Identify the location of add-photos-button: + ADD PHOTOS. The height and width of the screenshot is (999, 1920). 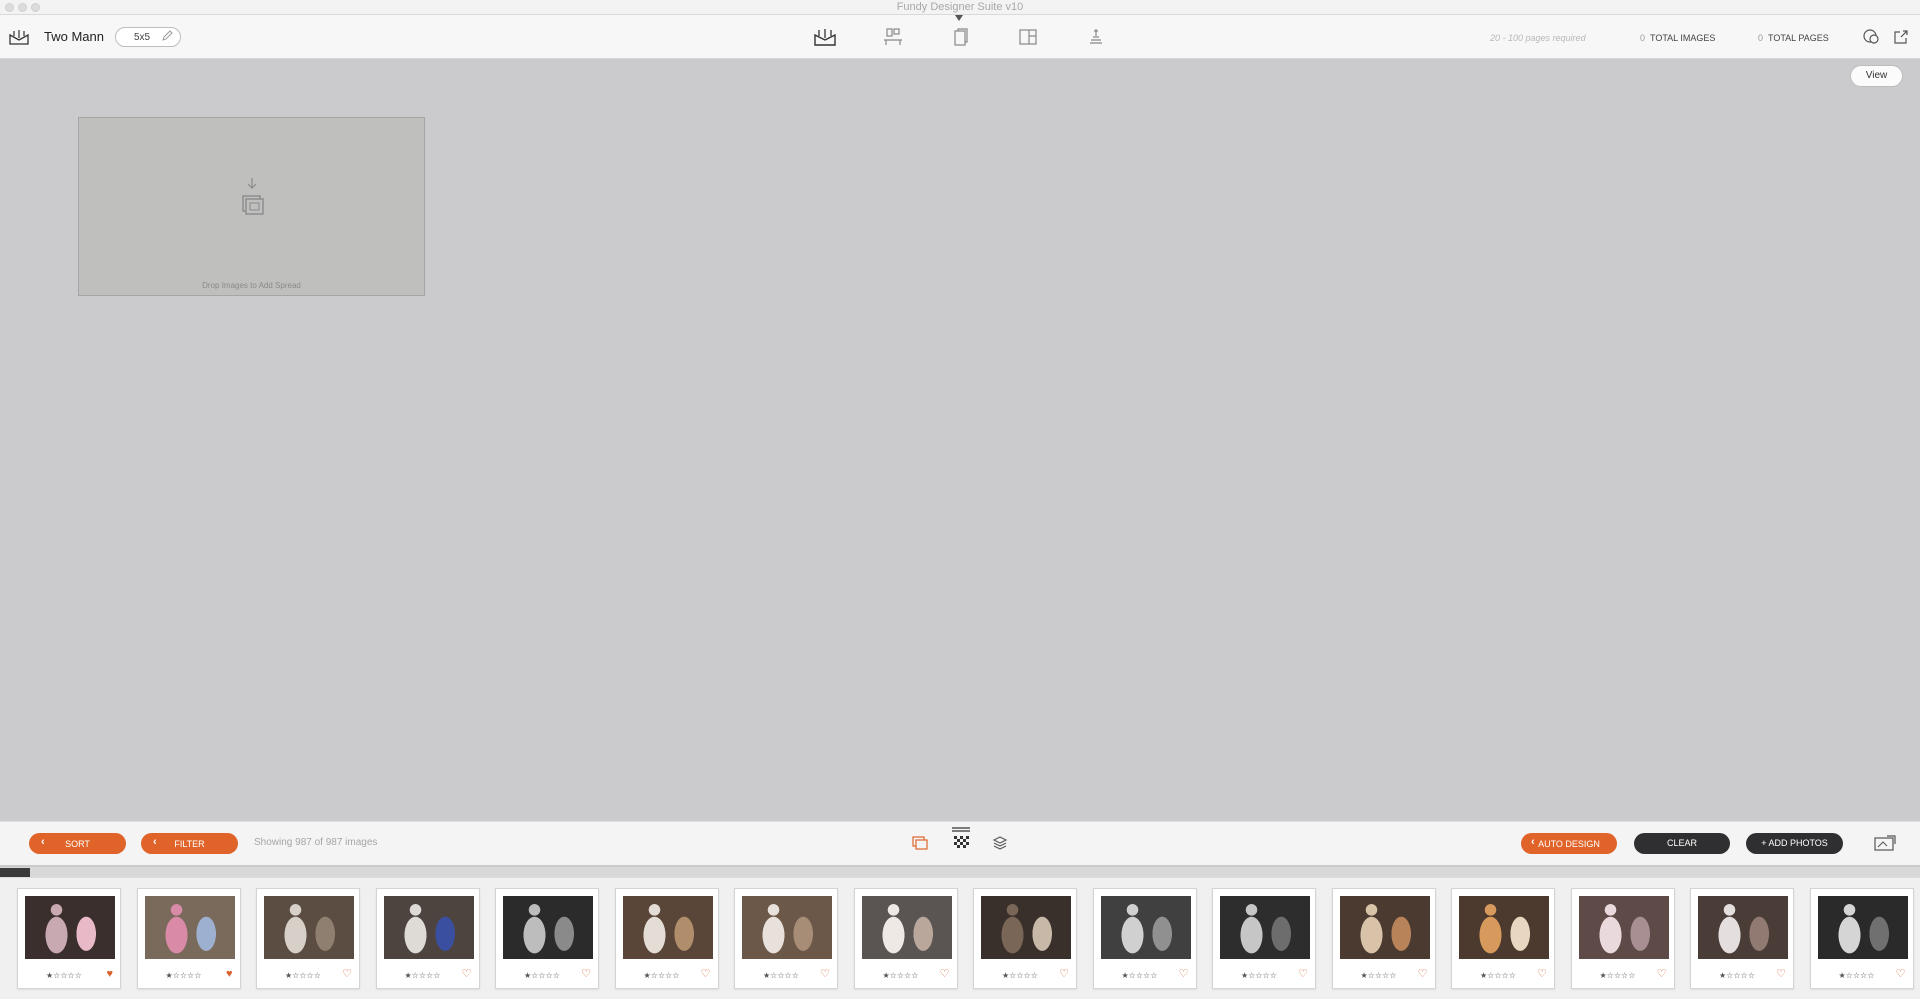
(1794, 843).